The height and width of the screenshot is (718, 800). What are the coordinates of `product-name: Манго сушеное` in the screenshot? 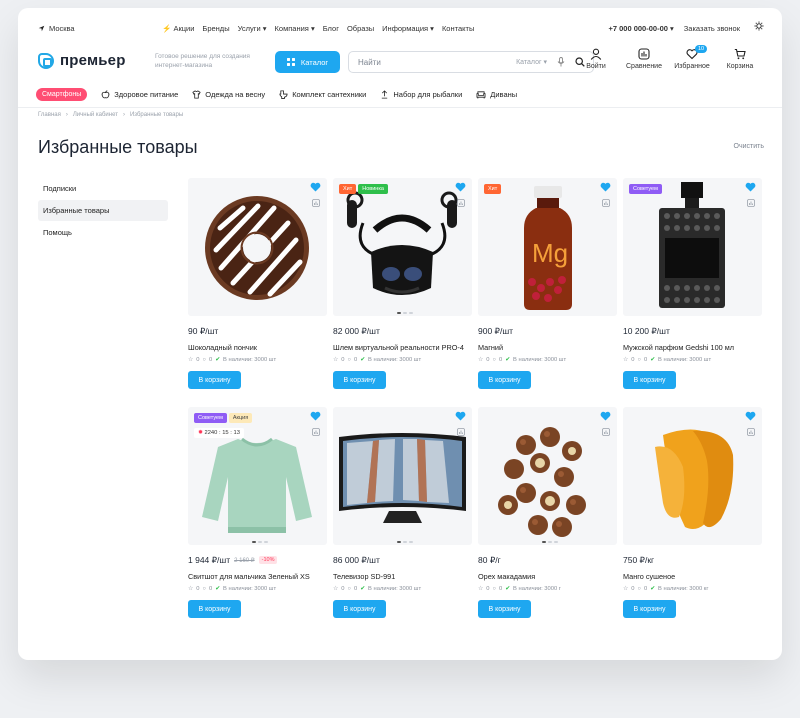 It's located at (692, 576).